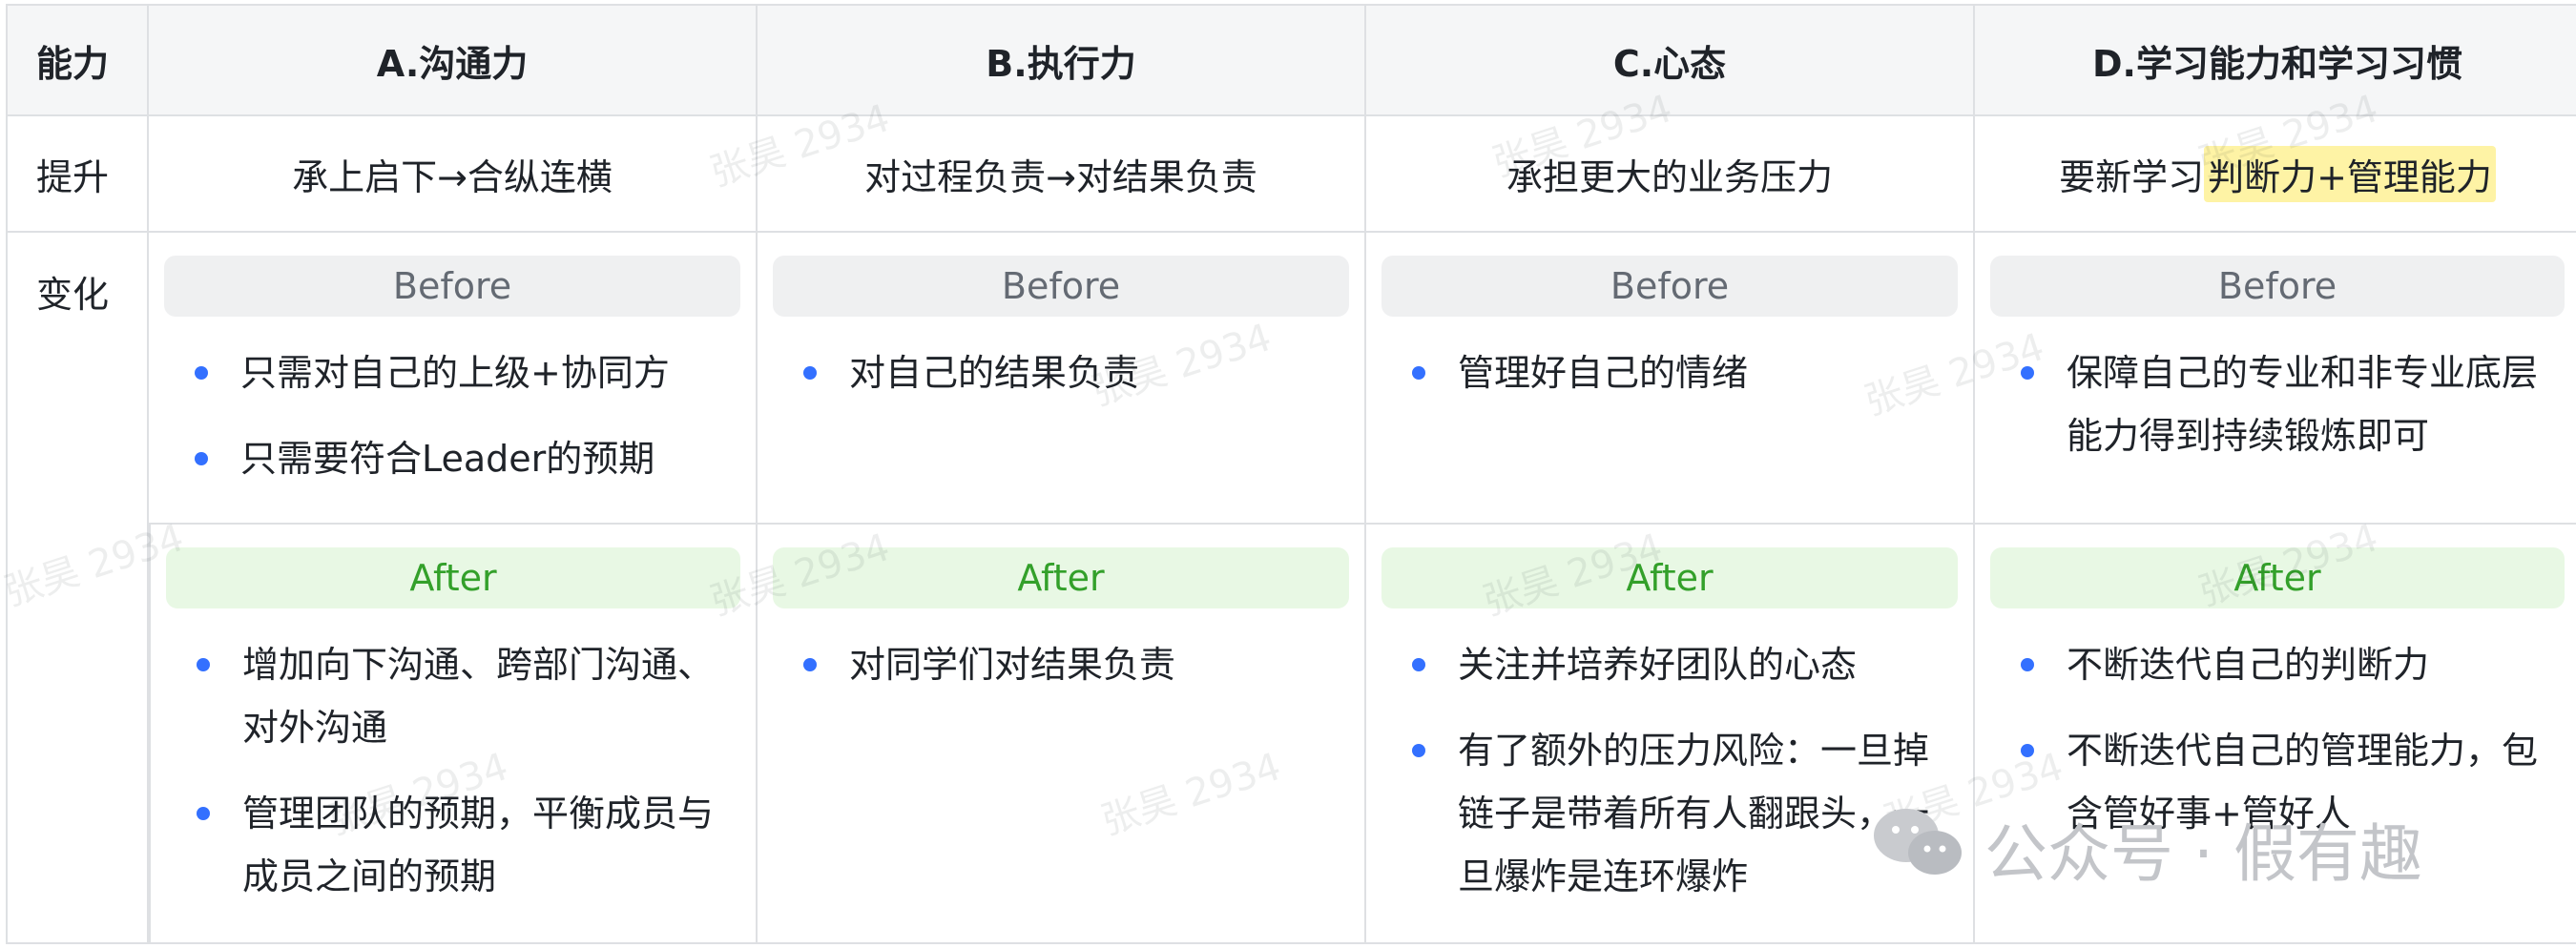 This screenshot has width=2576, height=948. What do you see at coordinates (1062, 734) in the screenshot?
I see `after-col-b: After 对同学们对结果负责` at bounding box center [1062, 734].